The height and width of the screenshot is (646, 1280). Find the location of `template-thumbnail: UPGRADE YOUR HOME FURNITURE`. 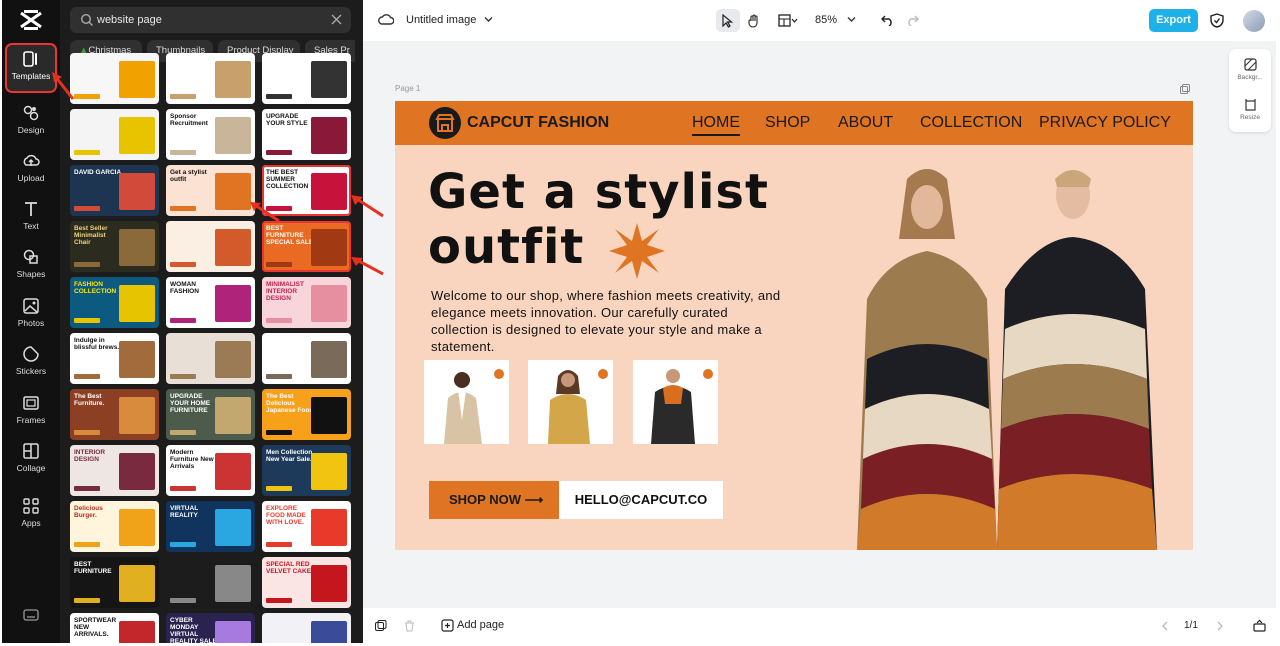

template-thumbnail: UPGRADE YOUR HOME FURNITURE is located at coordinates (210, 414).